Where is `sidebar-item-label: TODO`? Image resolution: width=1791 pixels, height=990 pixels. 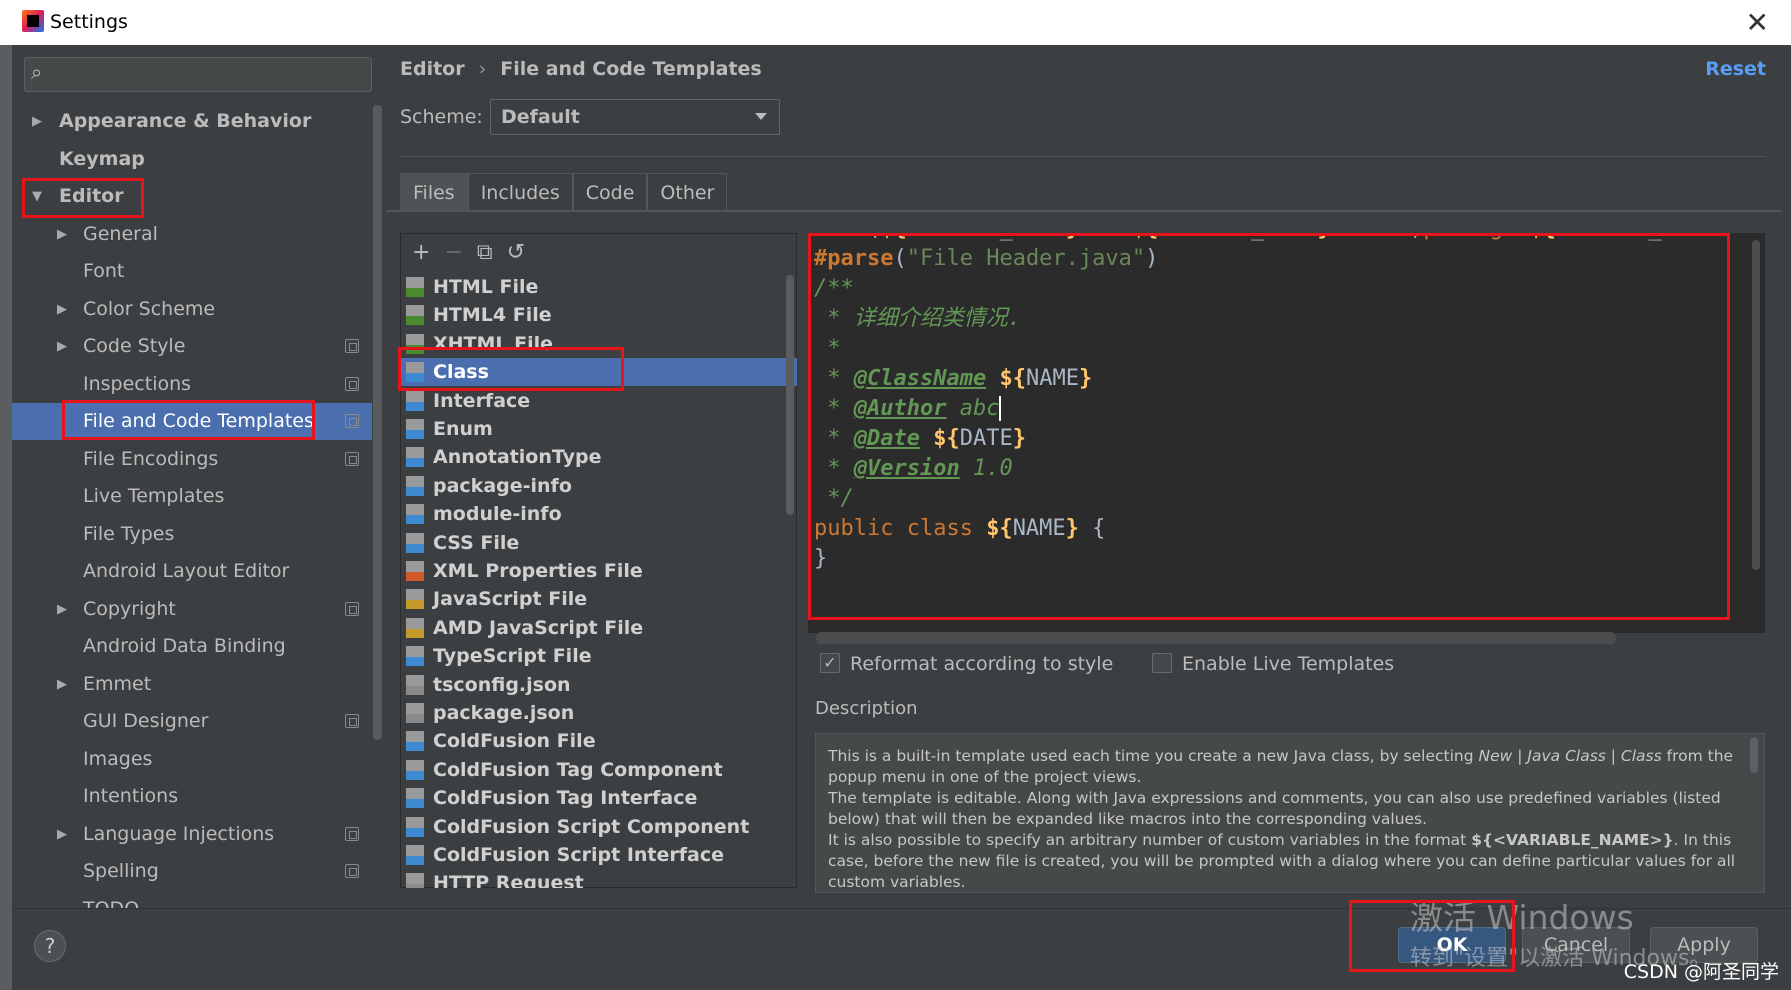 sidebar-item-label: TODO is located at coordinates (111, 899).